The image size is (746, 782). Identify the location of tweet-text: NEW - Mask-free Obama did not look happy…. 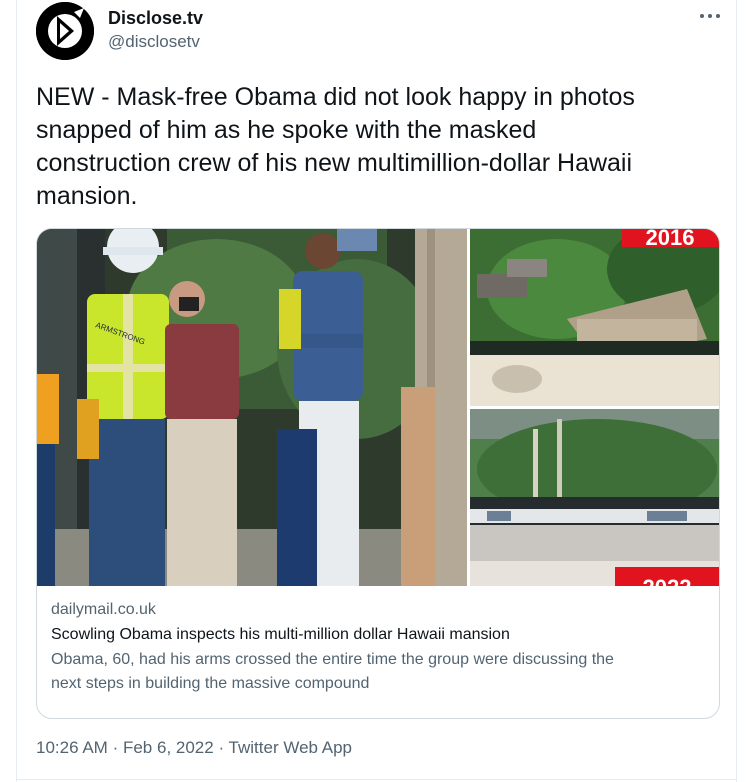
(335, 146).